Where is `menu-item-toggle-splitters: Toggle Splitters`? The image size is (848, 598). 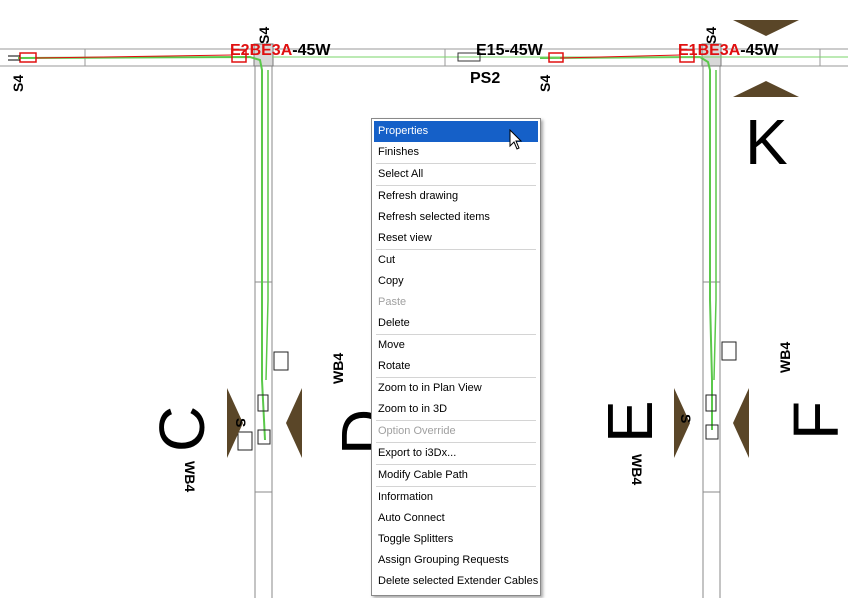 menu-item-toggle-splitters: Toggle Splitters is located at coordinates (456, 539).